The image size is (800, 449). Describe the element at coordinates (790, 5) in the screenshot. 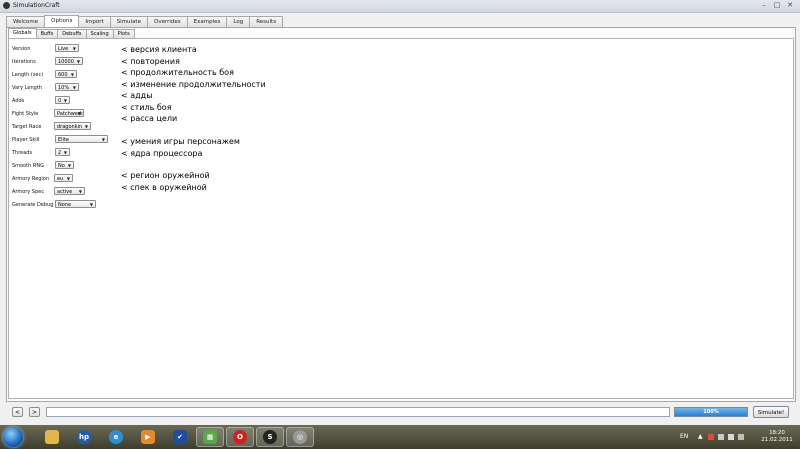

I see `close-icon: ✕` at that location.